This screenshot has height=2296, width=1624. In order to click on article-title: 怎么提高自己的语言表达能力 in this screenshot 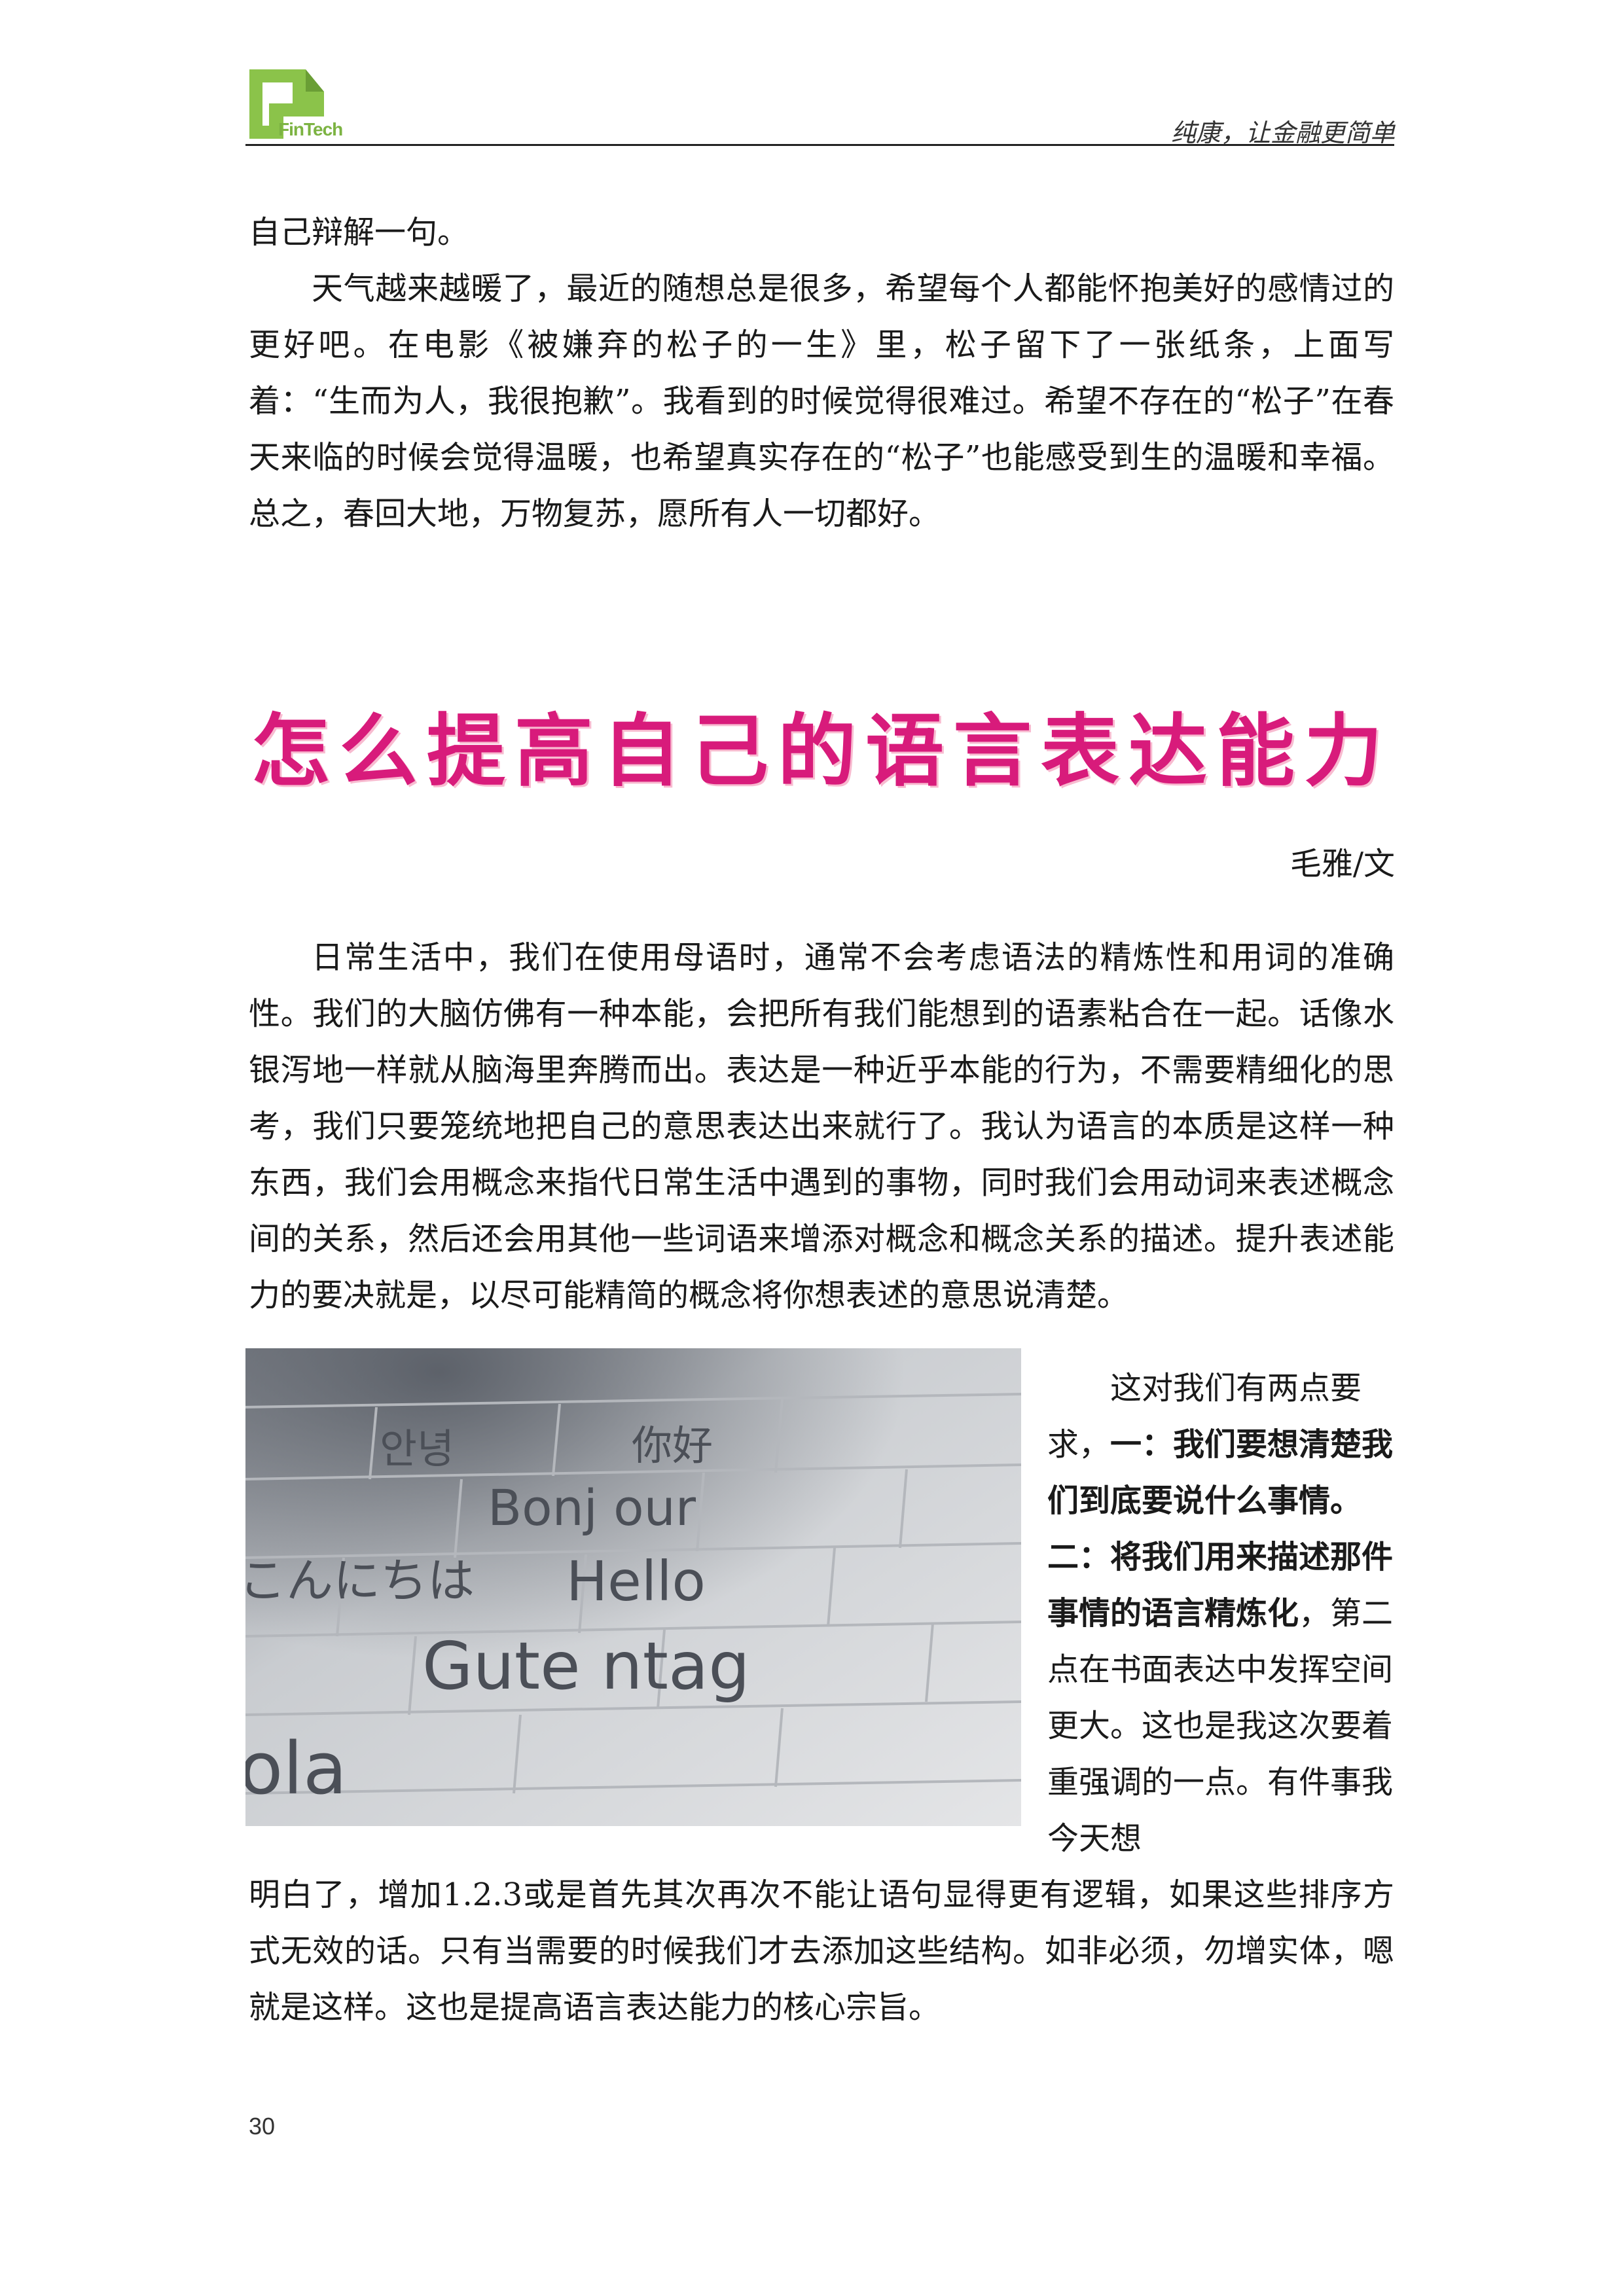, I will do `click(821, 751)`.